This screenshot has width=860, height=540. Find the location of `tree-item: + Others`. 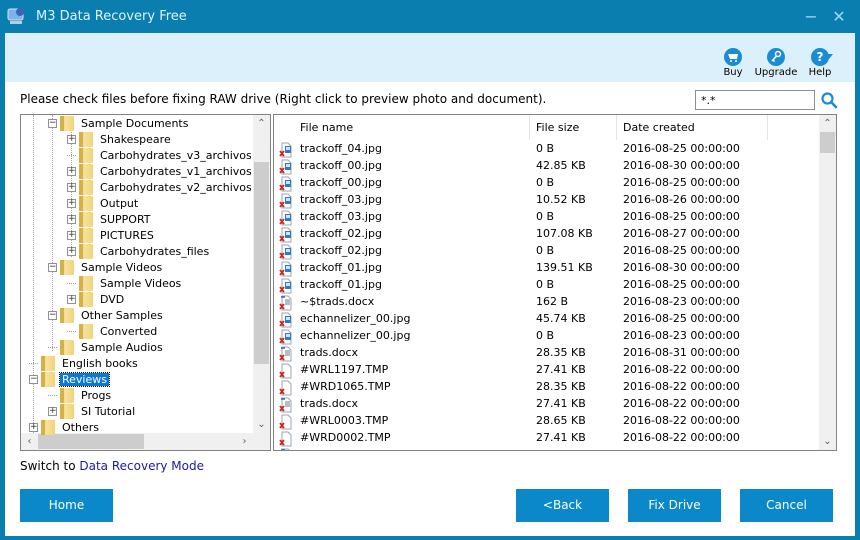

tree-item: + Others is located at coordinates (65, 427).